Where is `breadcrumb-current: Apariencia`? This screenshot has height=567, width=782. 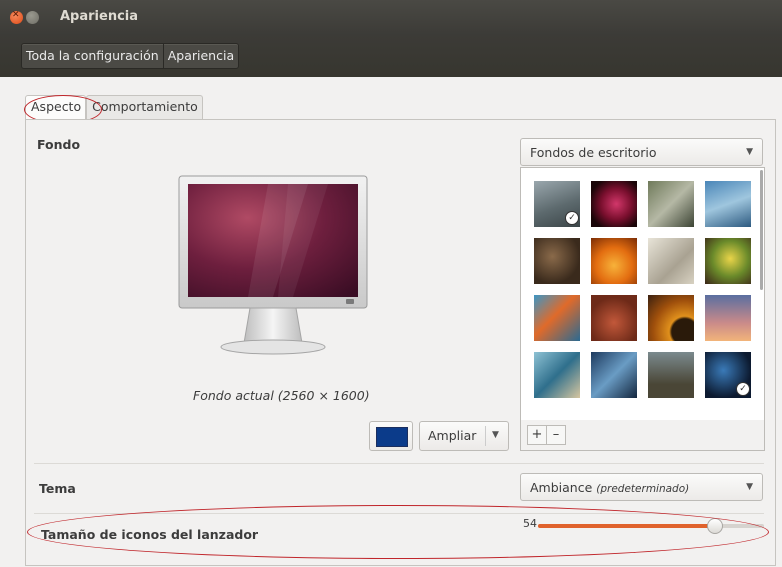 breadcrumb-current: Apariencia is located at coordinates (200, 56).